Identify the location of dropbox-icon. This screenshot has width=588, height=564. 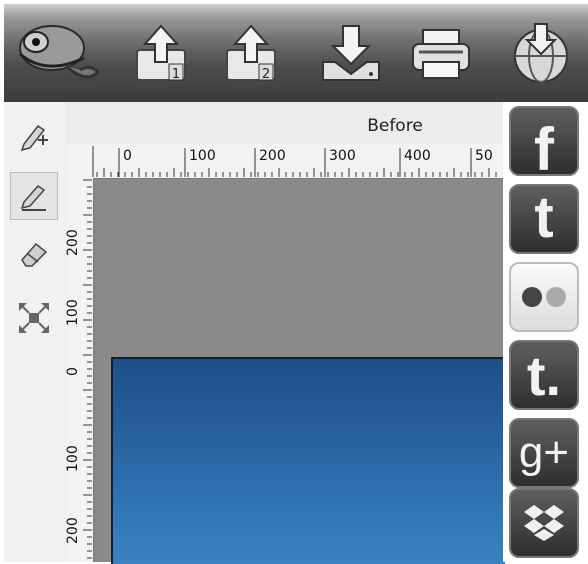
(544, 523).